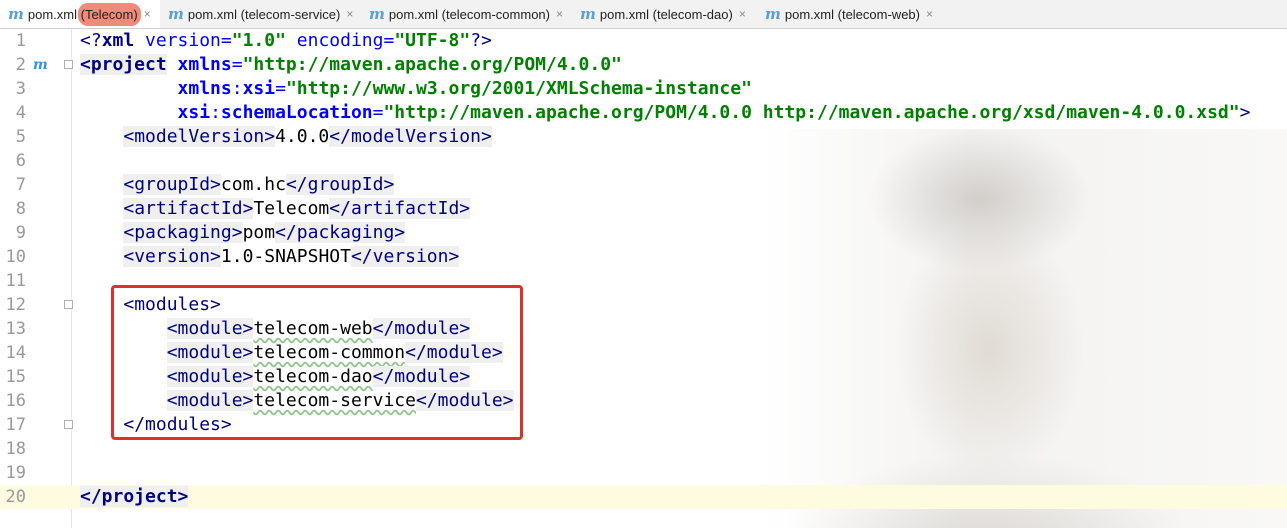 The height and width of the screenshot is (528, 1287). What do you see at coordinates (878, 14) in the screenshot?
I see `tab-project: (telecom-web)` at bounding box center [878, 14].